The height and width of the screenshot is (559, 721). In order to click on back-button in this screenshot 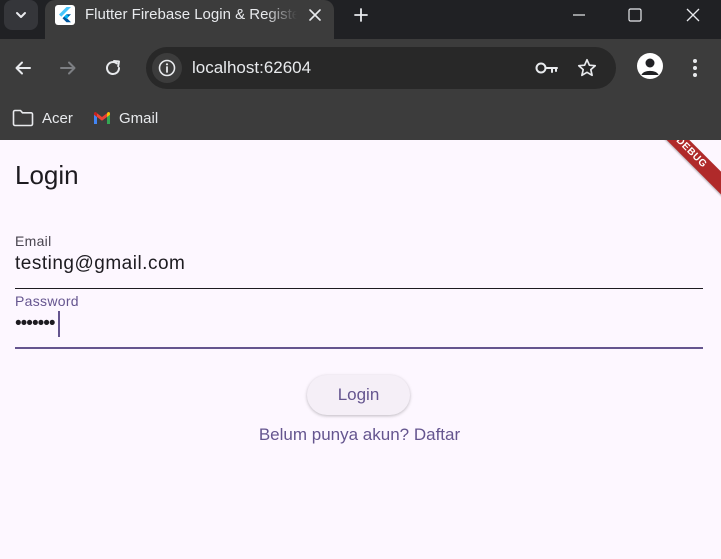, I will do `click(23, 68)`.